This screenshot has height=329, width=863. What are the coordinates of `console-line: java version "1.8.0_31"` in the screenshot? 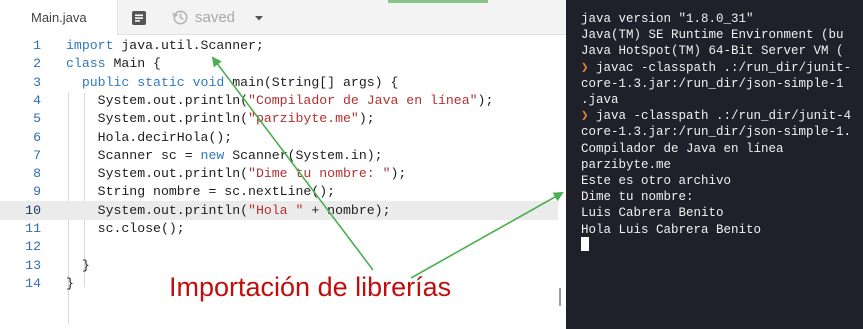 It's located at (667, 19).